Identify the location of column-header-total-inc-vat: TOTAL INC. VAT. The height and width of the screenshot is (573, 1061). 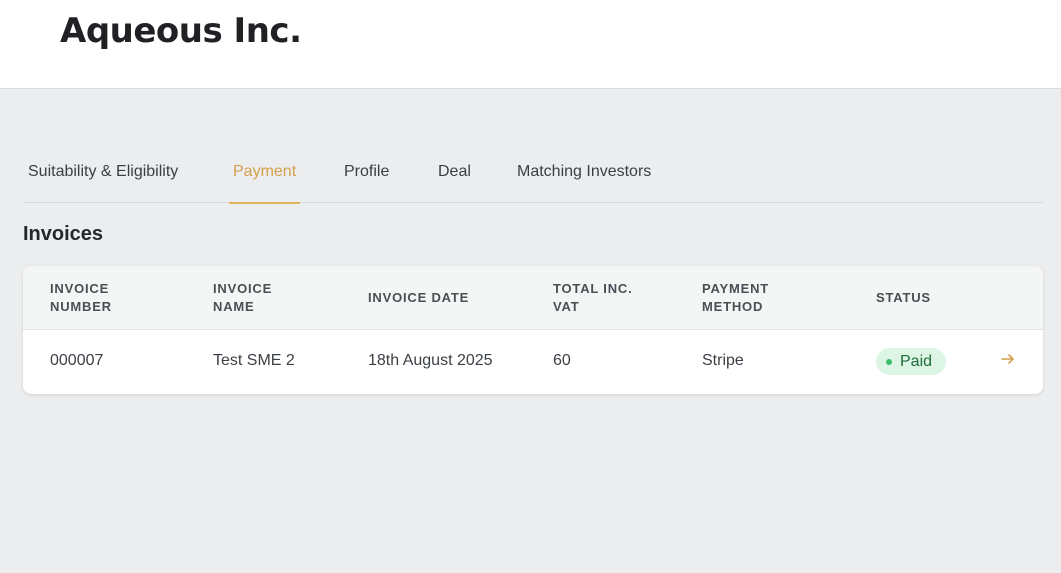
(593, 297).